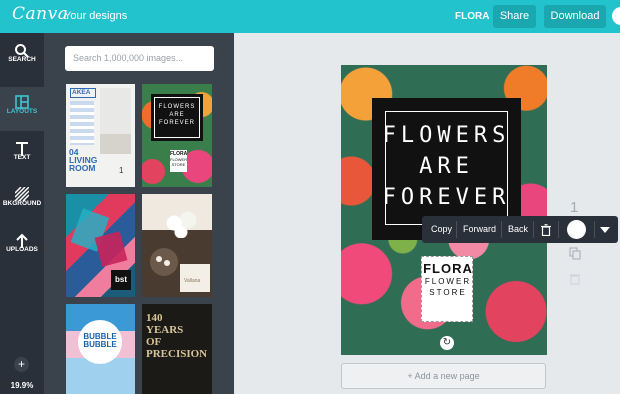 The width and height of the screenshot is (620, 394). Describe the element at coordinates (22, 385) in the screenshot. I see `zoom-level: 19.9%` at that location.